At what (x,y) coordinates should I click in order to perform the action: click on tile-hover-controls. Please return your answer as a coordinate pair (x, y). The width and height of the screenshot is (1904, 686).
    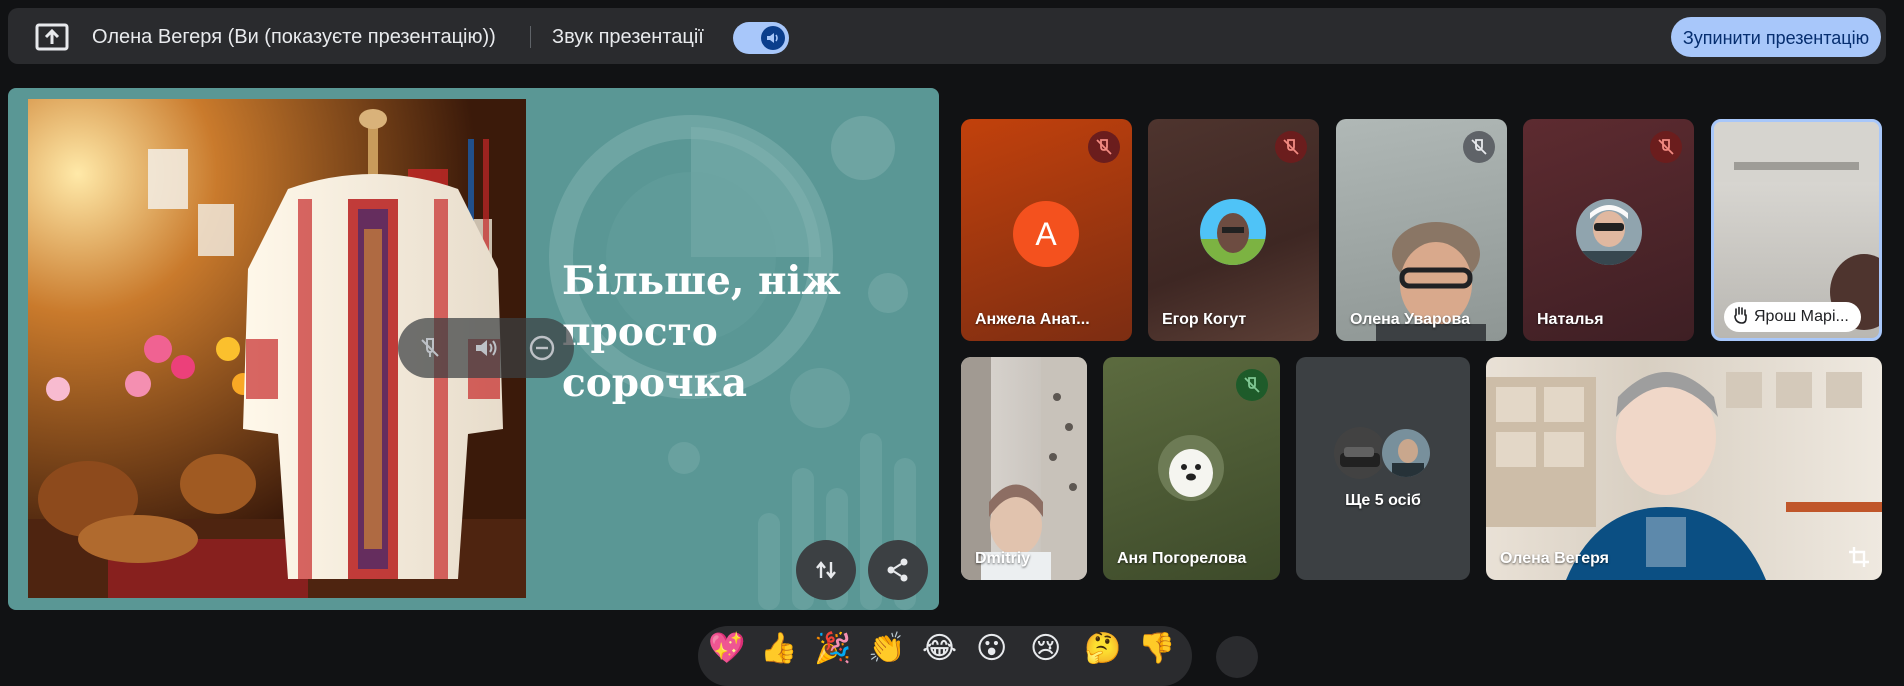
    Looking at the image, I should click on (486, 348).